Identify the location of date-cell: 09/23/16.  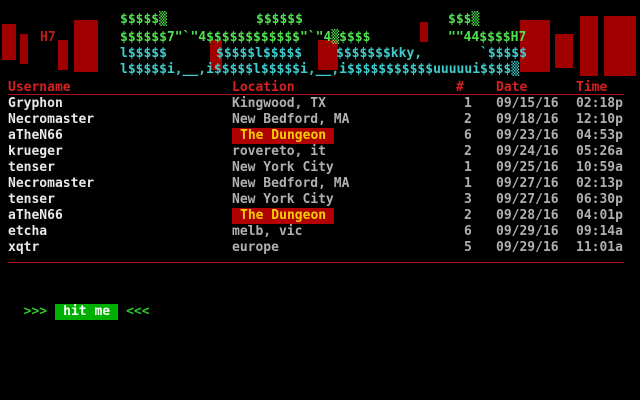
(527, 135).